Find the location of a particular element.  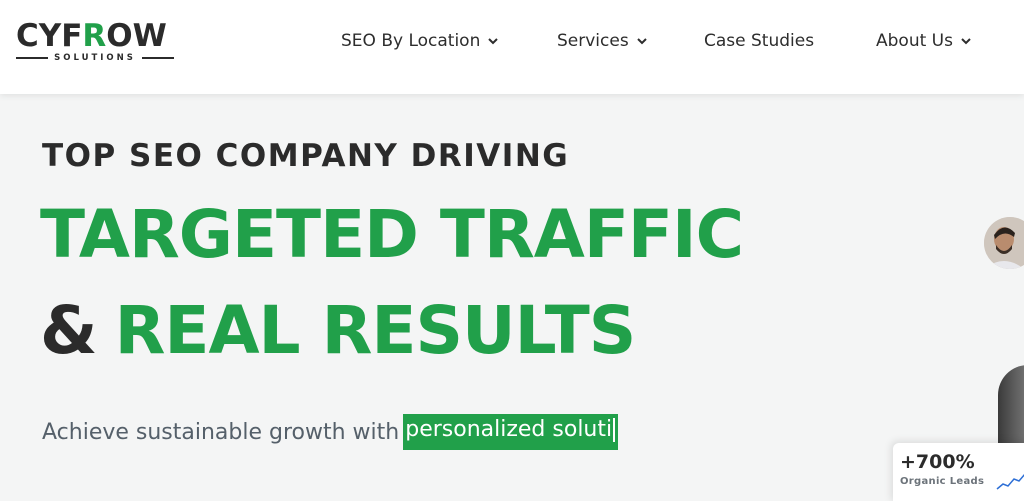

stat-card: +700% Organic Leads is located at coordinates (958, 472).